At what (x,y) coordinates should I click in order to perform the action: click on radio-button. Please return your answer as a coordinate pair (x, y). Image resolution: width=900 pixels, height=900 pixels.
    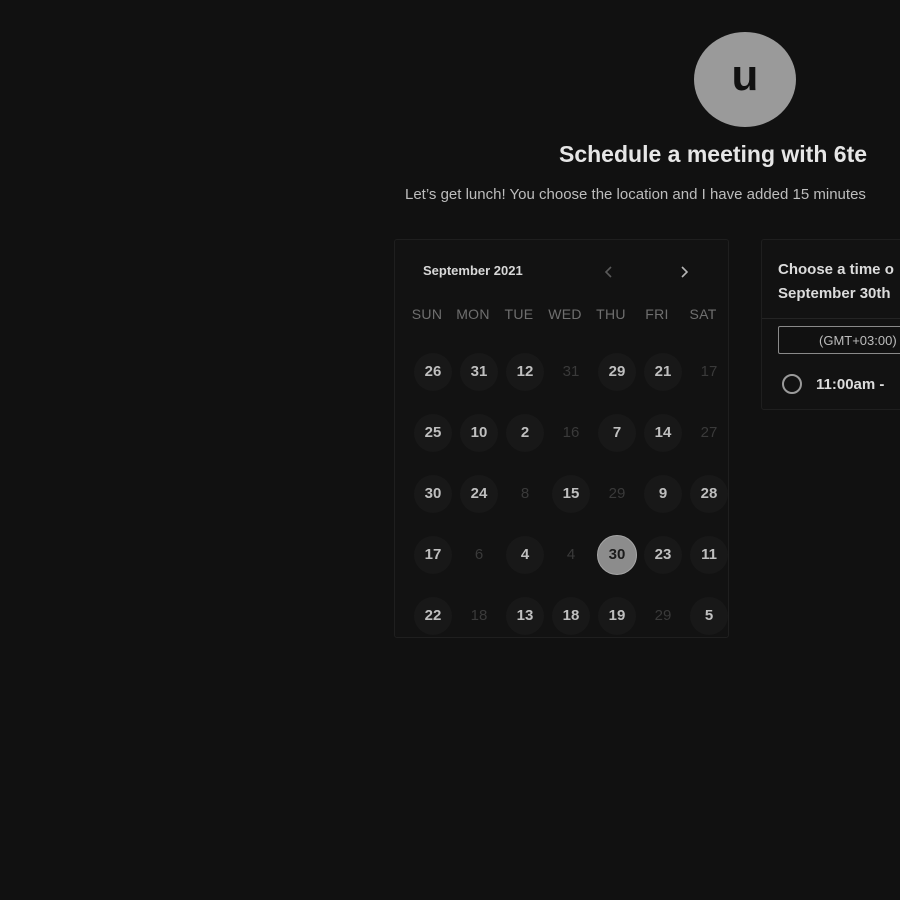
    Looking at the image, I should click on (792, 384).